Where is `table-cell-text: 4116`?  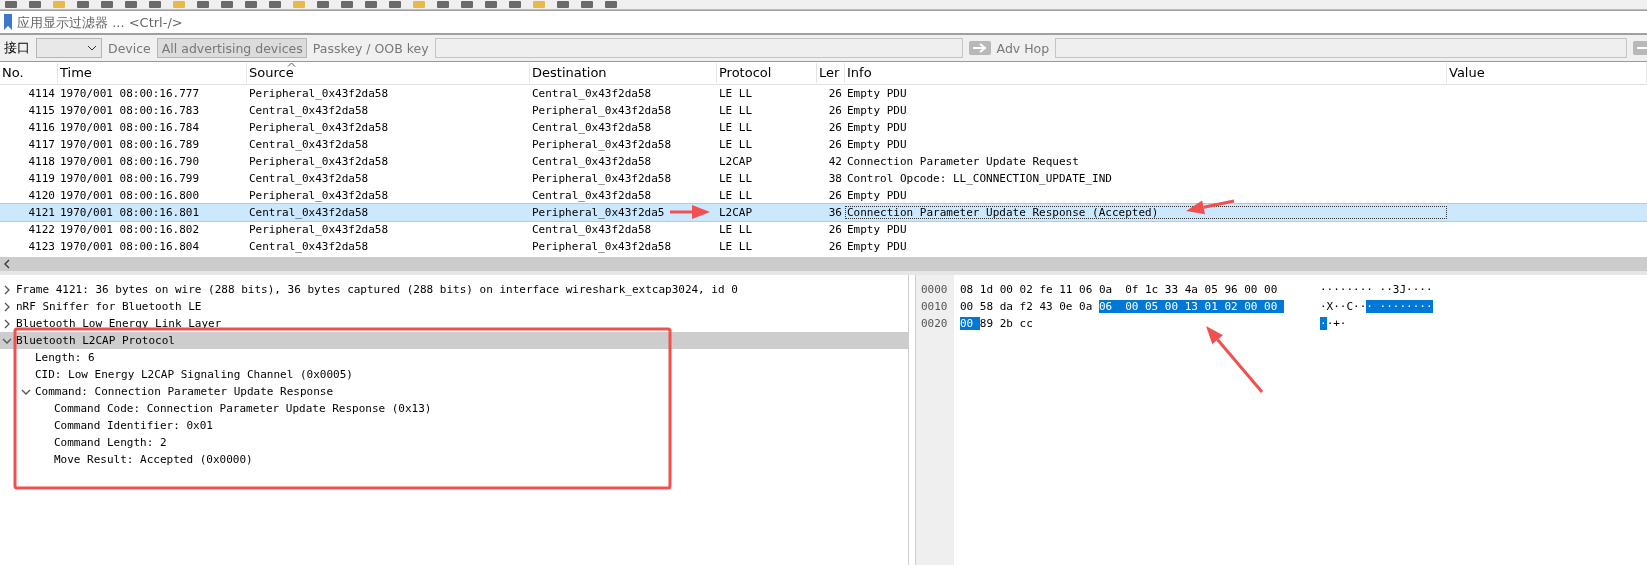 table-cell-text: 4116 is located at coordinates (41, 127).